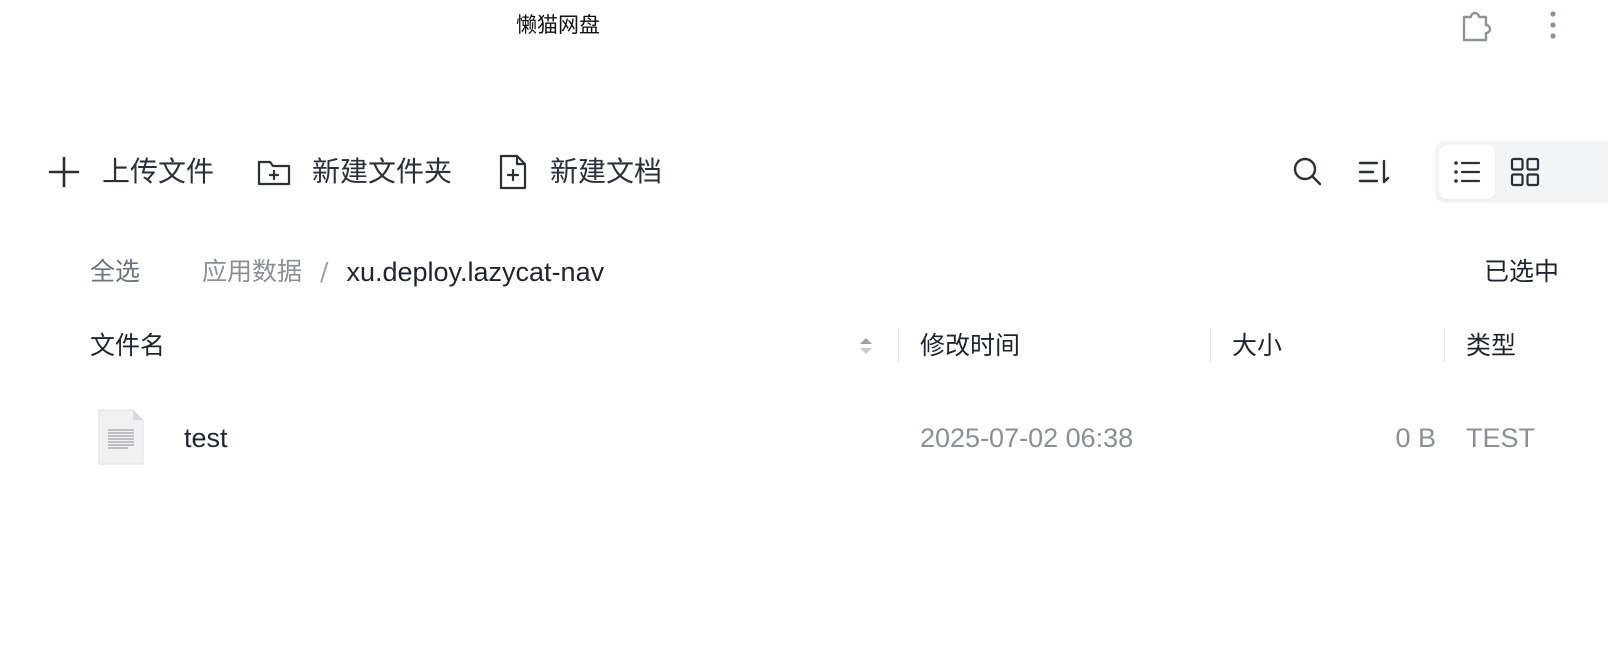 Image resolution: width=1608 pixels, height=658 pixels. I want to click on breadcrumb: 应用数据 / xu.deploy.lazycat-nav, so click(403, 272).